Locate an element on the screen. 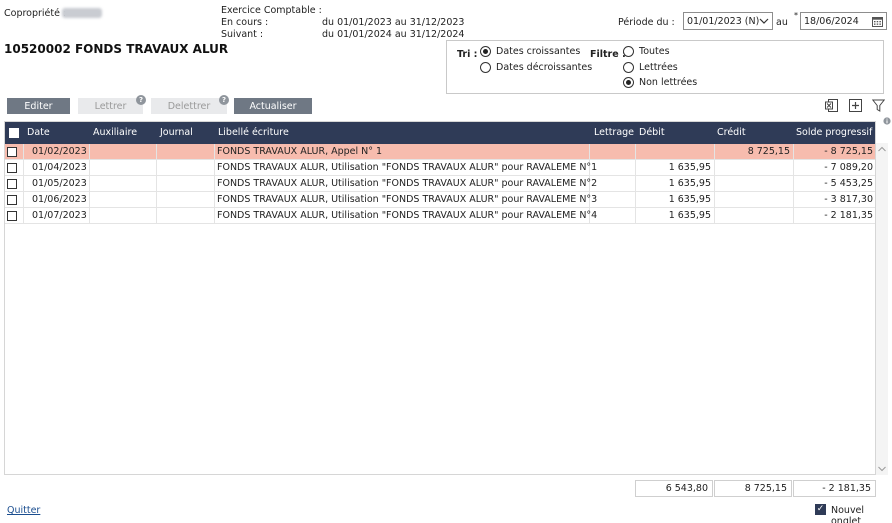  account-title: 10520002 FONDS TRAVAUX ALUR is located at coordinates (116, 49).